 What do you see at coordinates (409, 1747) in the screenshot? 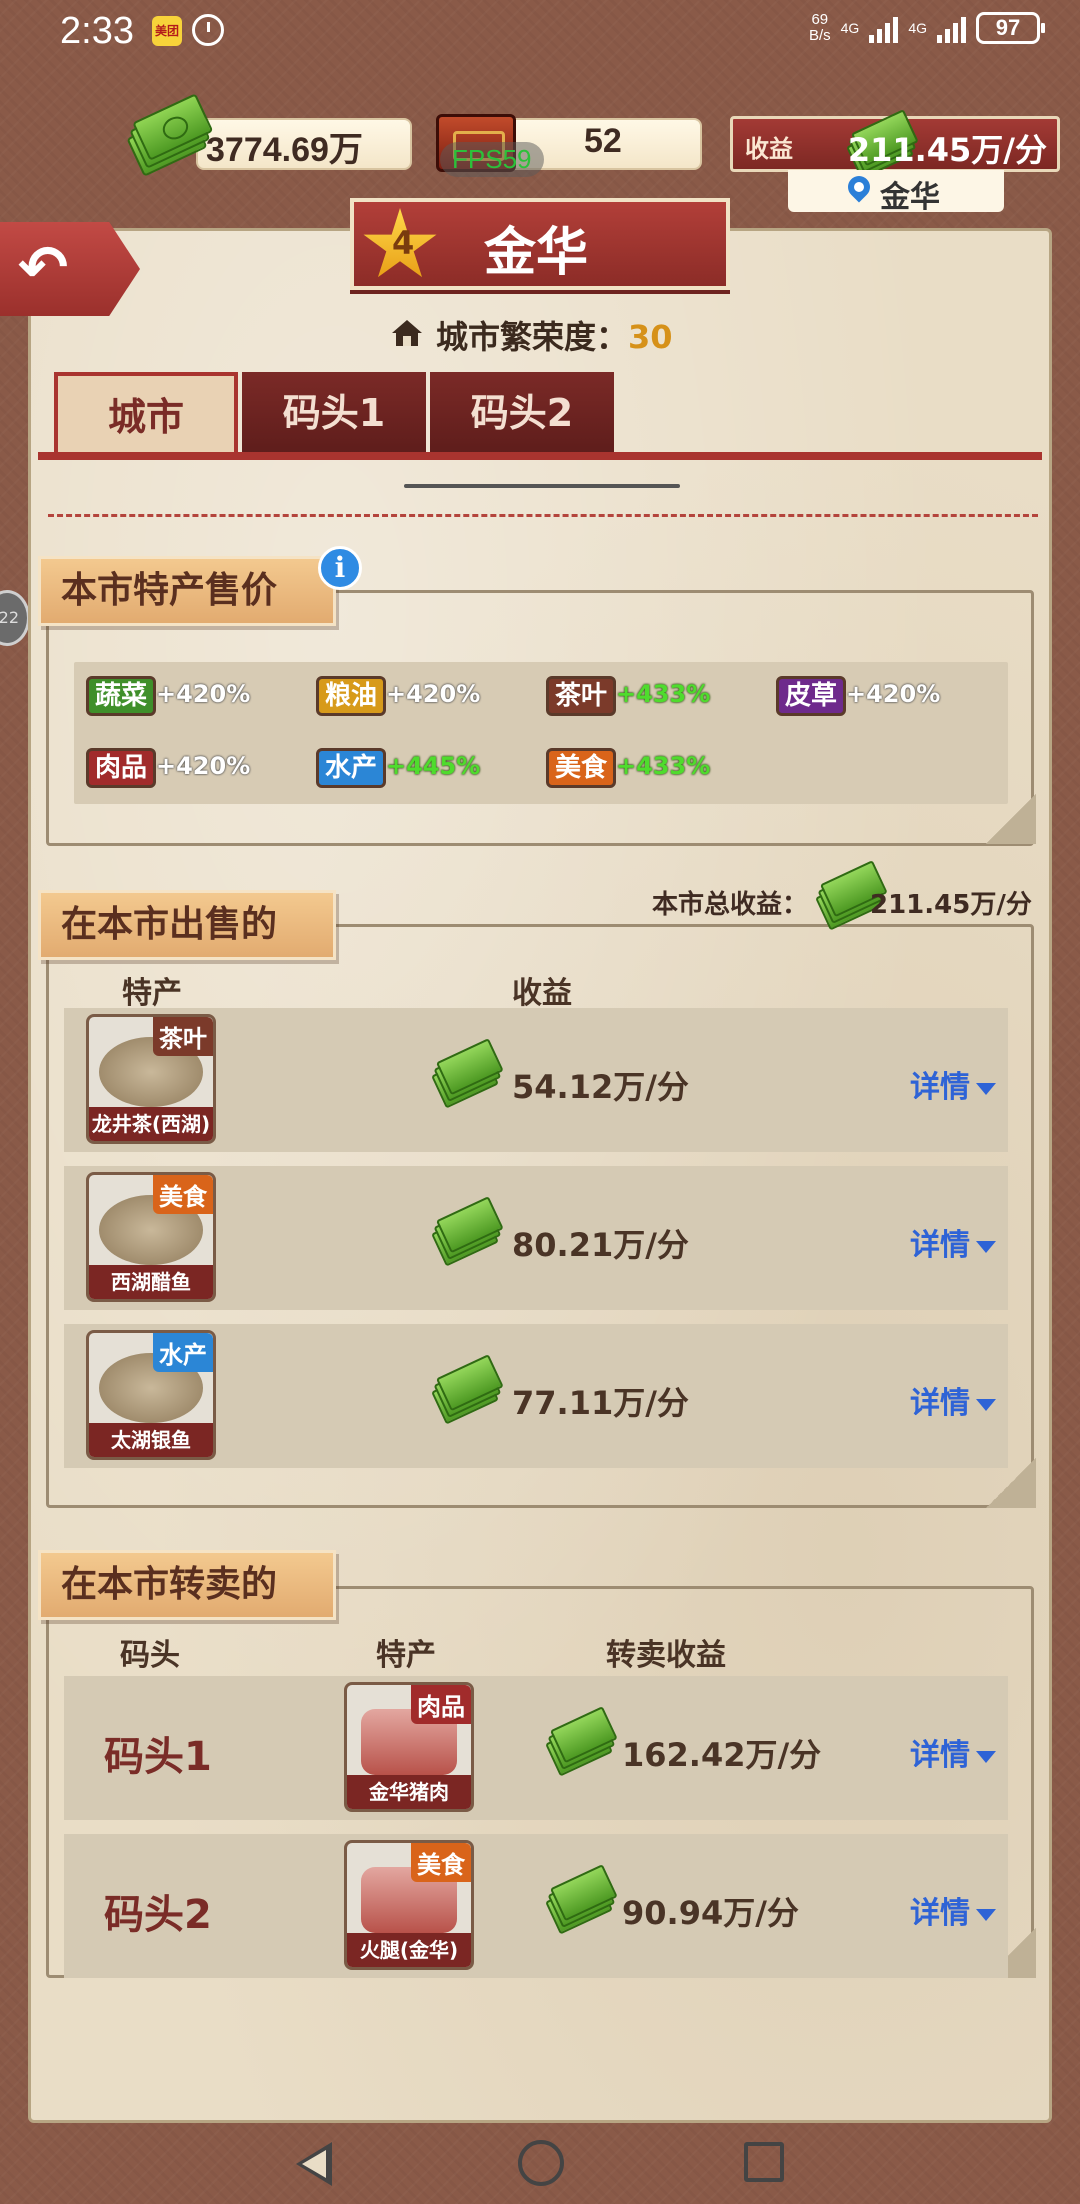
I see `specialty-thumbnail: 肉品金华猪肉` at bounding box center [409, 1747].